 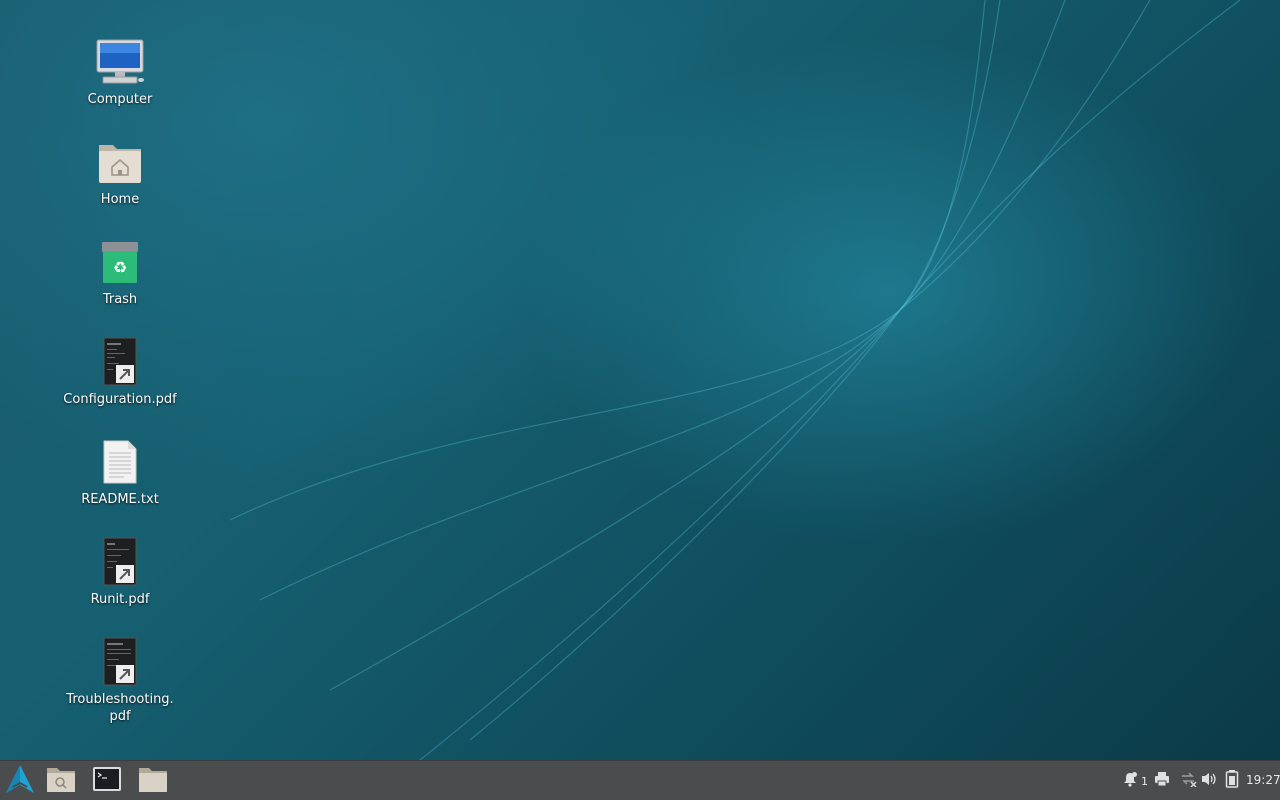 What do you see at coordinates (120, 462) in the screenshot?
I see `text-file-icon` at bounding box center [120, 462].